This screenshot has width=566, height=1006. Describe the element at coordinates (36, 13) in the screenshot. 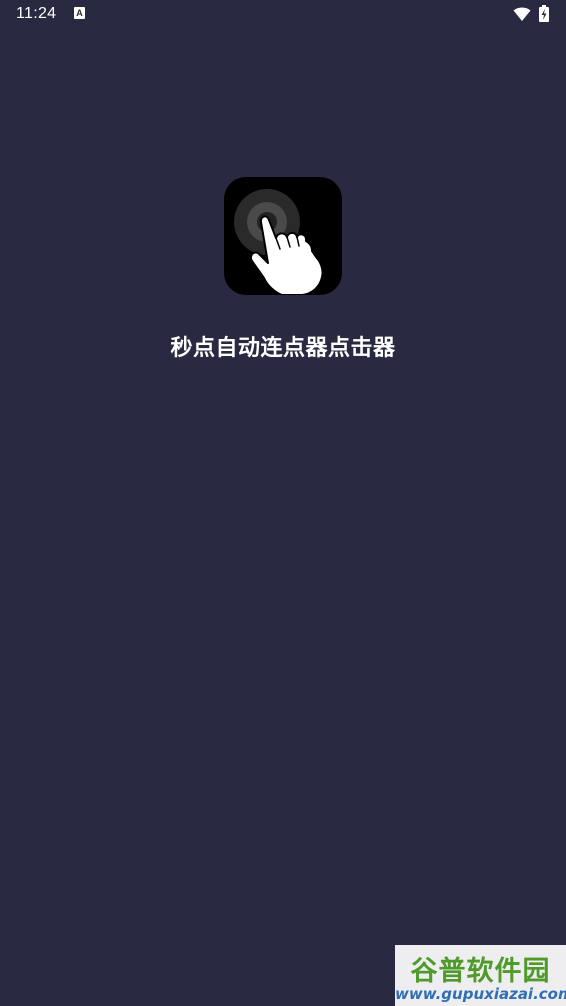

I see `status-time: 11:24` at that location.